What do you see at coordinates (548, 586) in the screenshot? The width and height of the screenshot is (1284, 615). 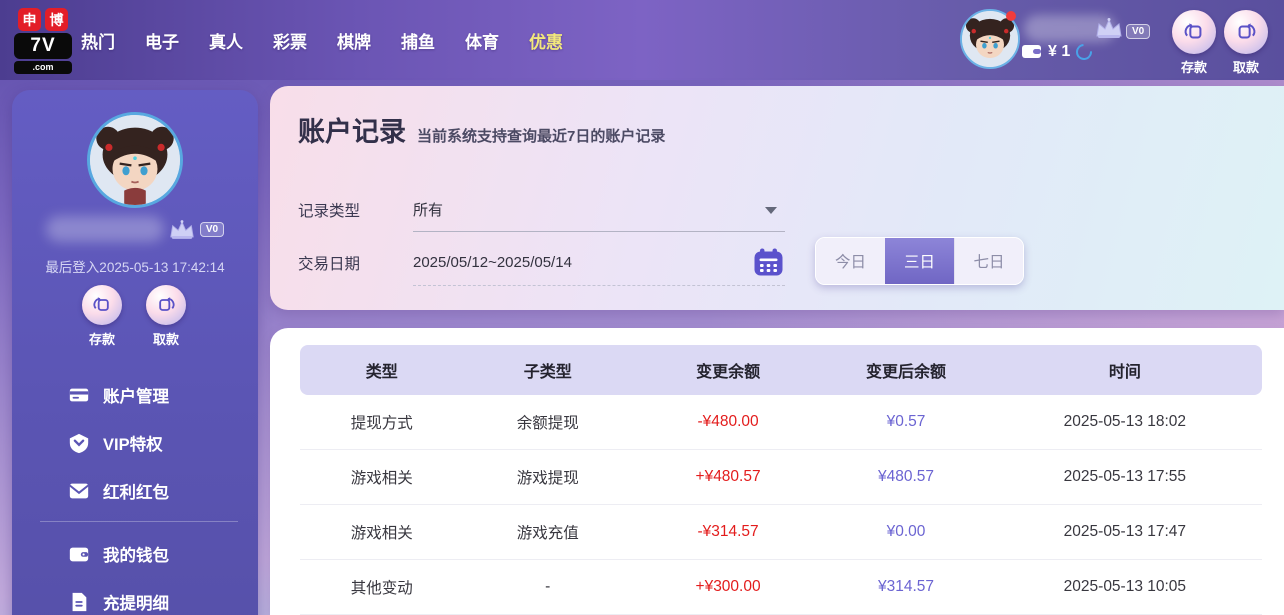 I see `cell-subtype: -` at bounding box center [548, 586].